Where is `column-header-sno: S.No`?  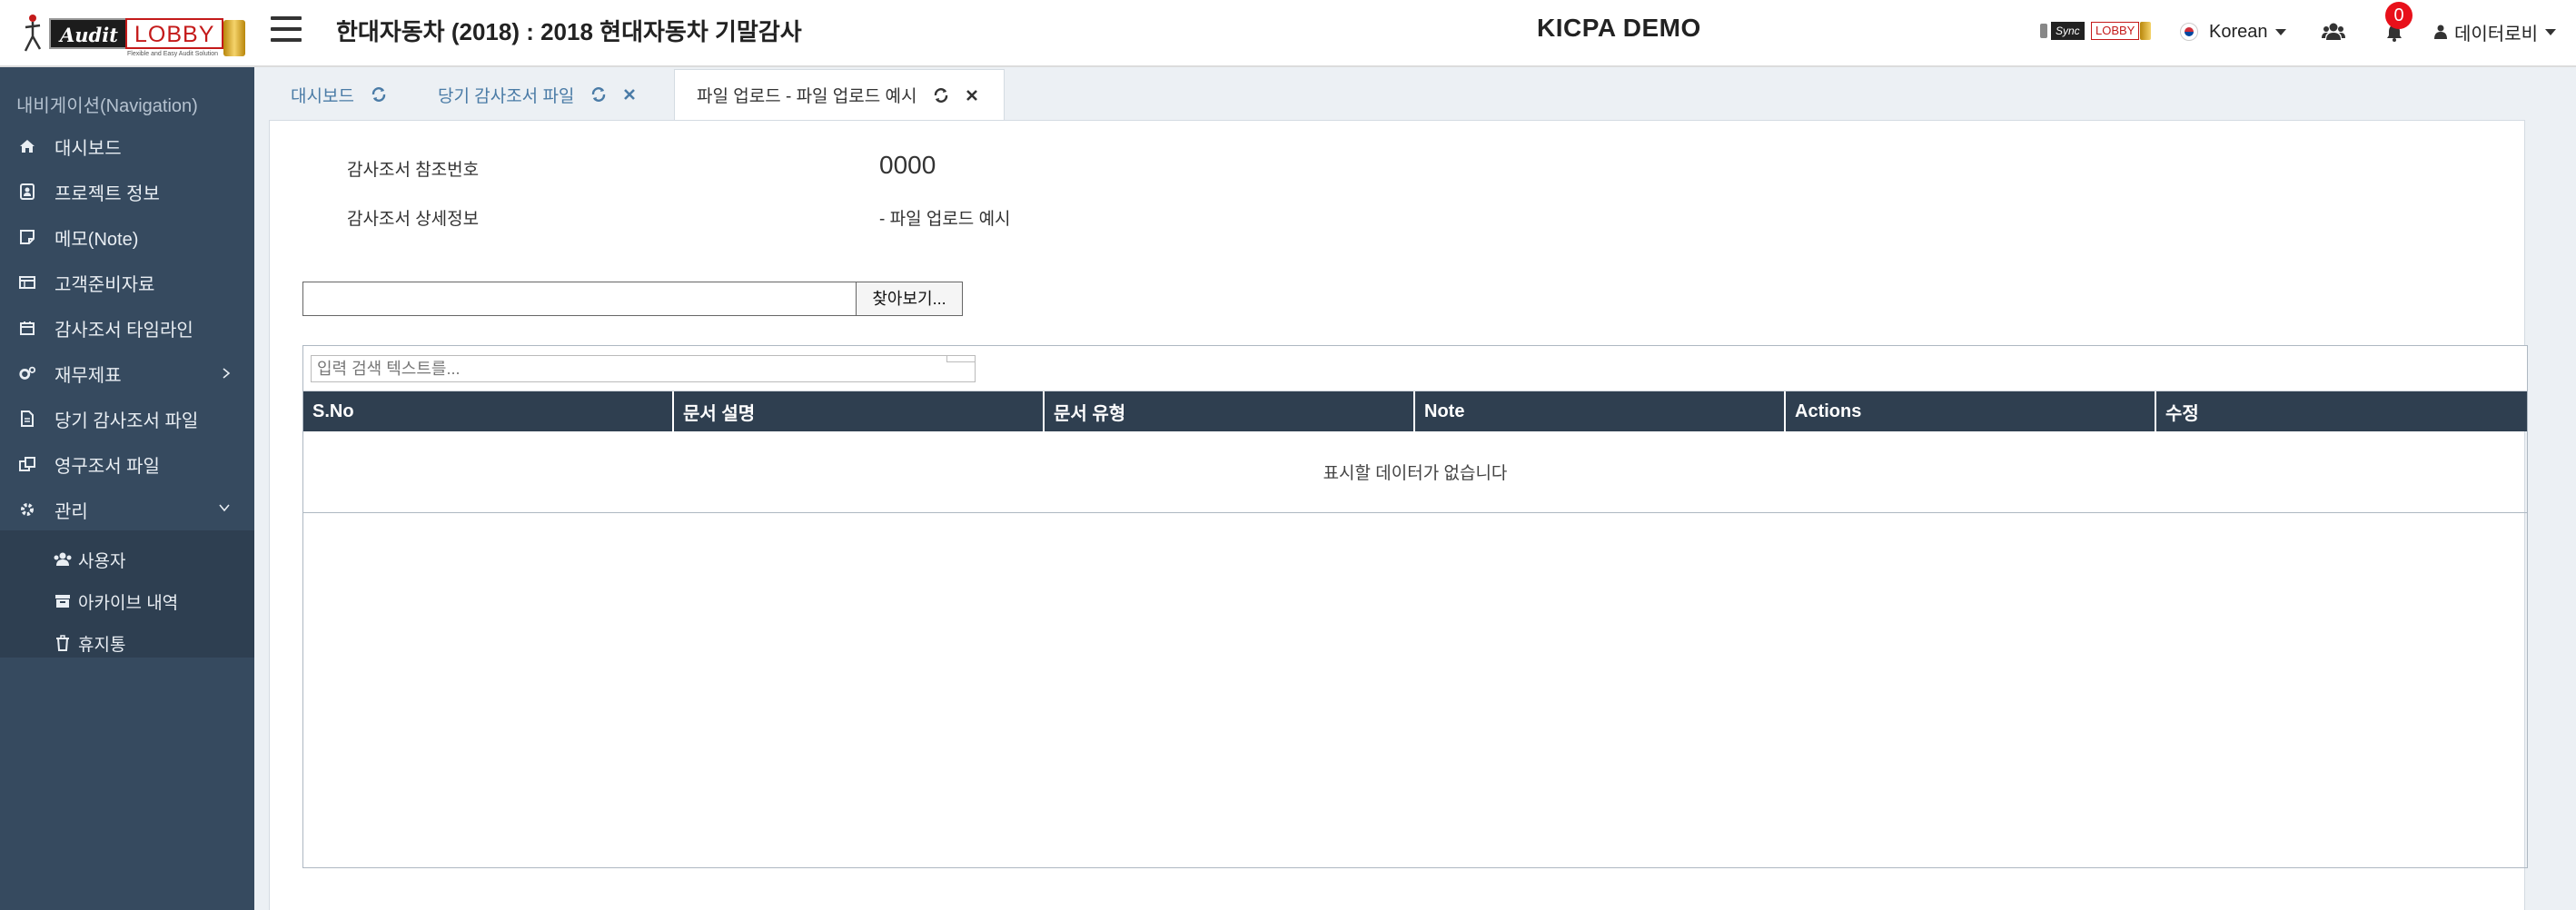 column-header-sno: S.No is located at coordinates (488, 411).